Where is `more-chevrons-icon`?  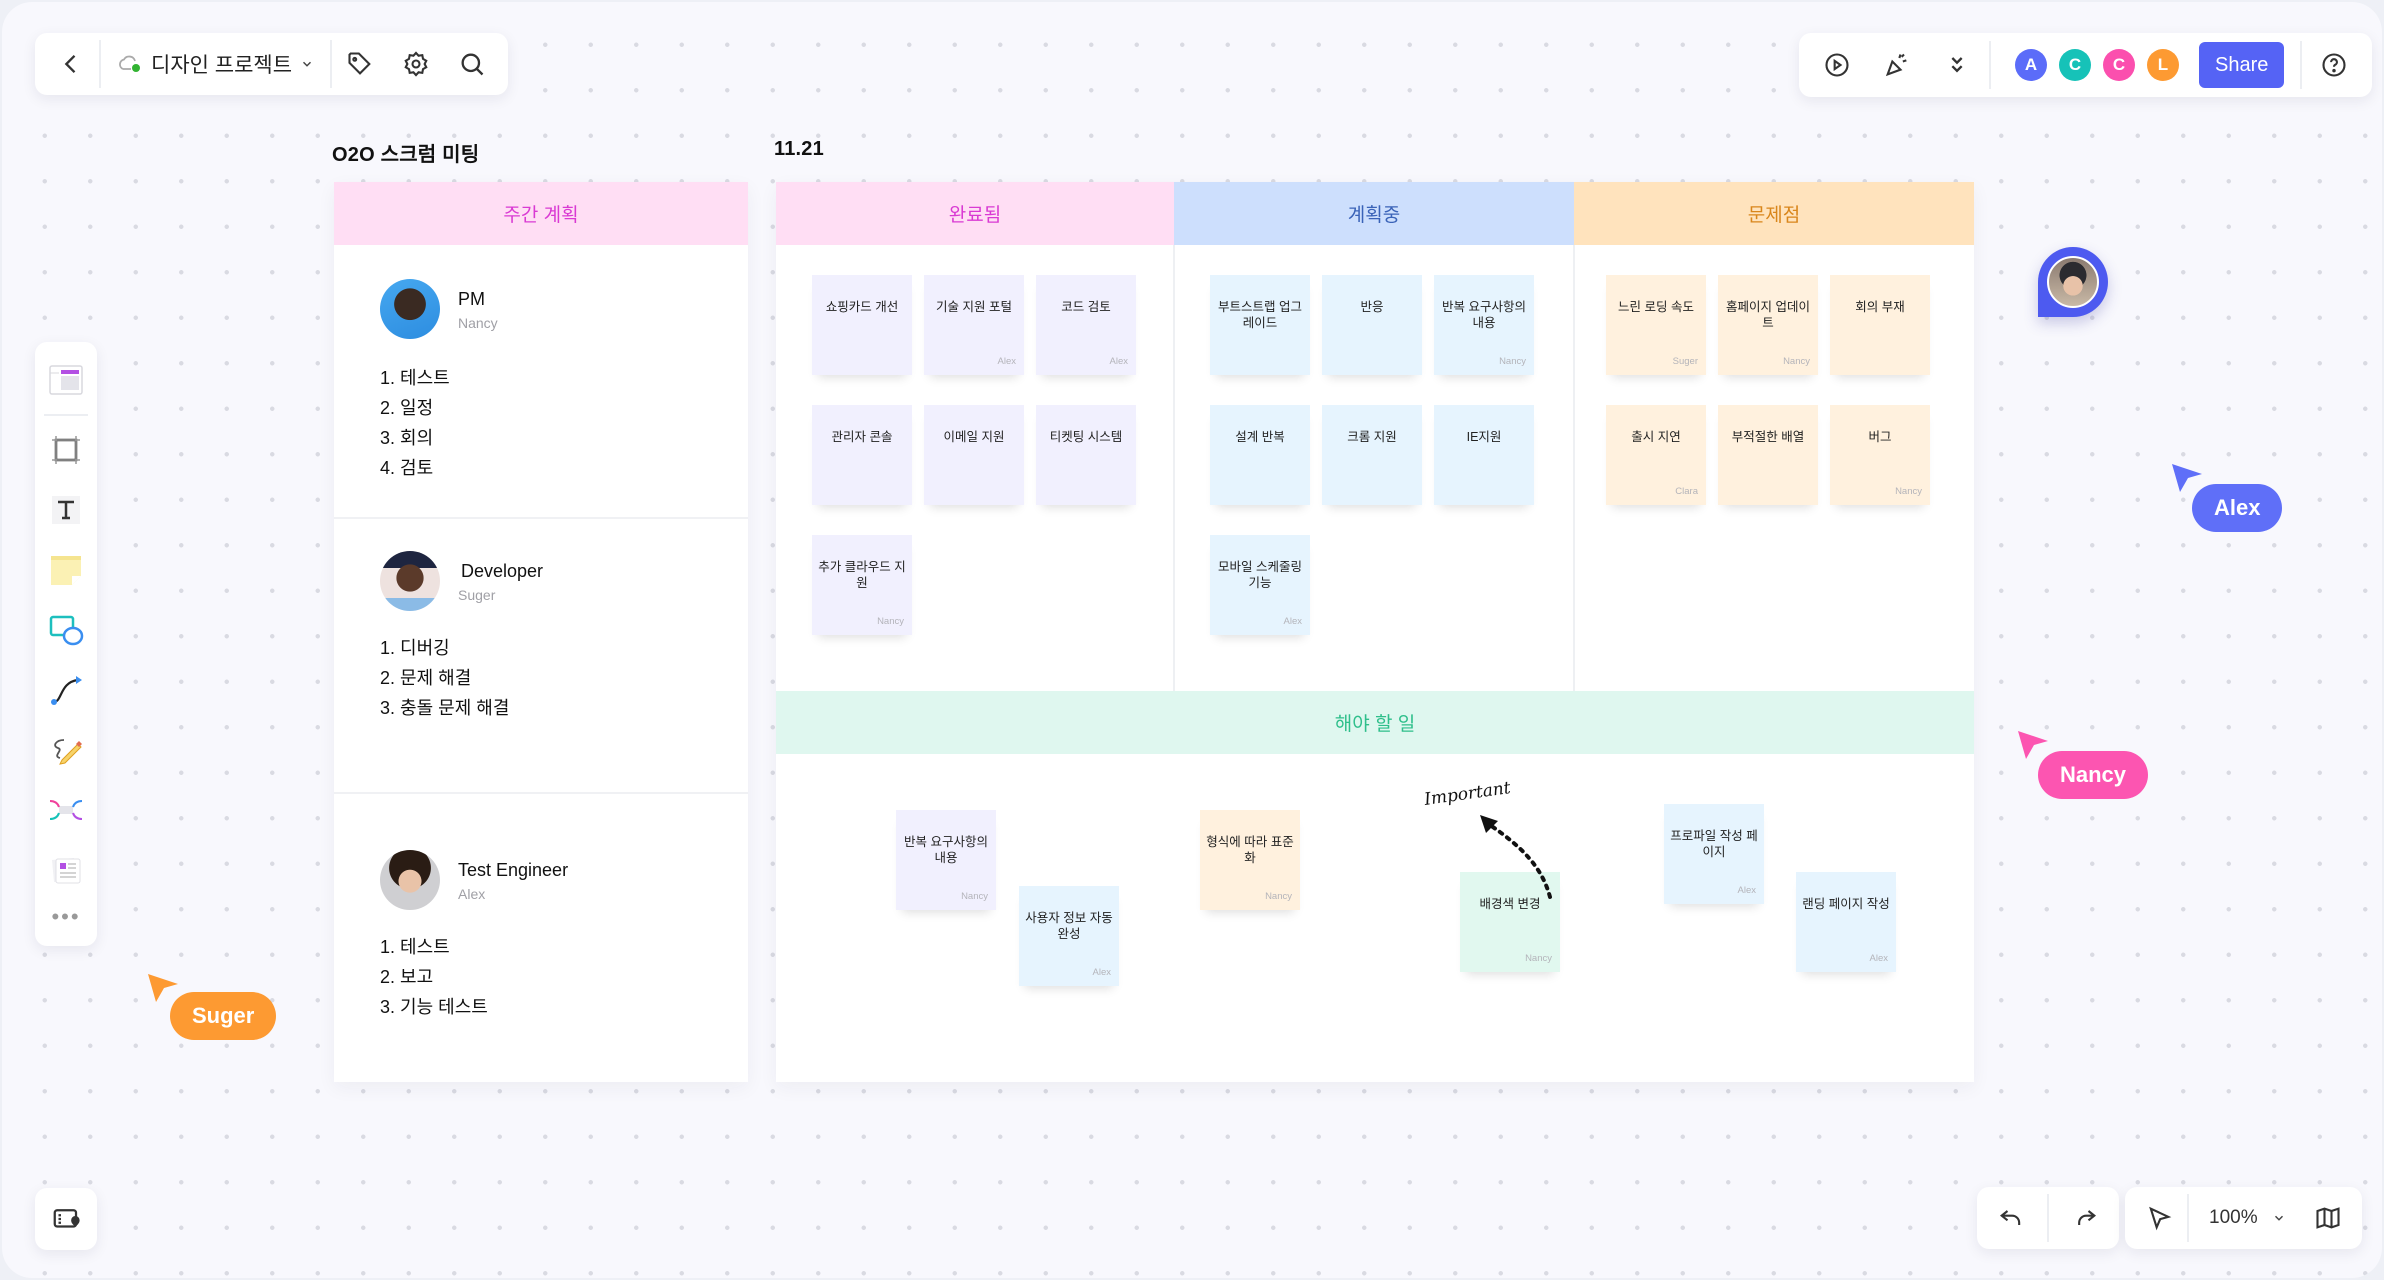
more-chevrons-icon is located at coordinates (1957, 65).